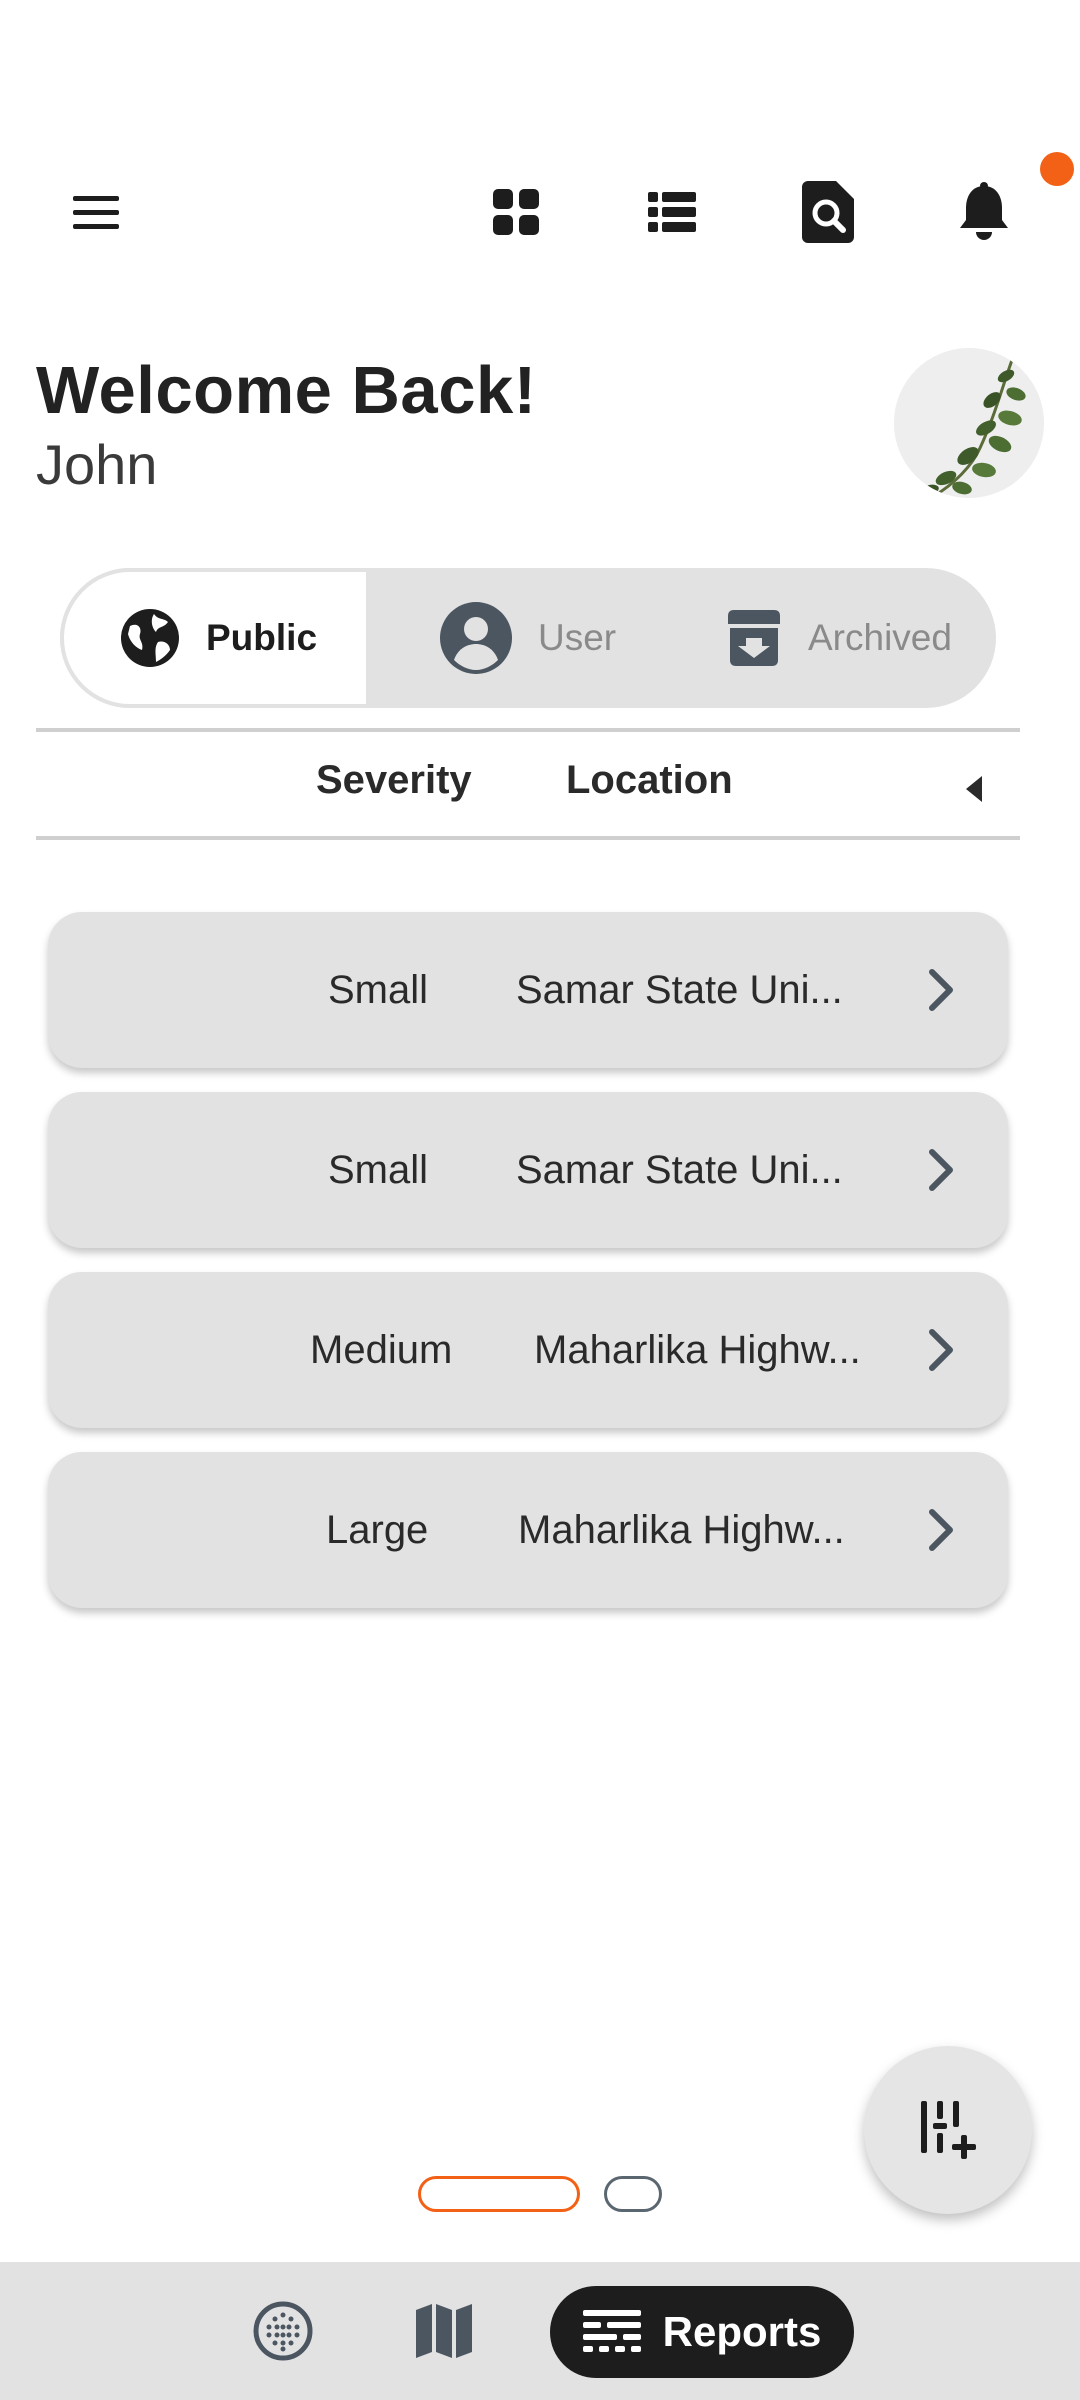  Describe the element at coordinates (577, 637) in the screenshot. I see `filter-user-label: User` at that location.